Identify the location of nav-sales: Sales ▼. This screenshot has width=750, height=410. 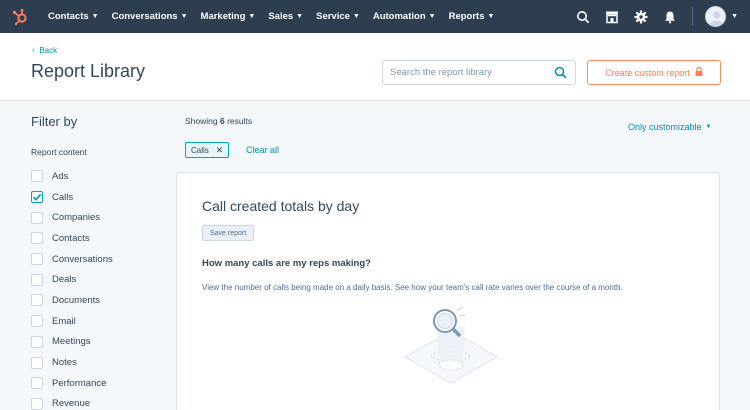
(285, 16).